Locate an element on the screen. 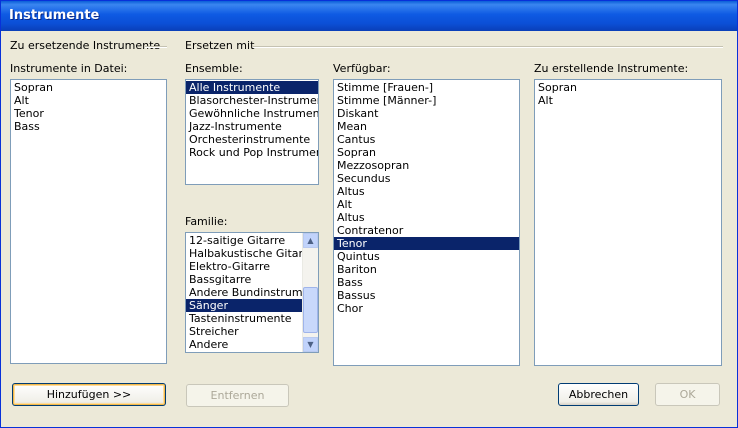 The image size is (738, 428). right-group-divider is located at coordinates (488, 47).